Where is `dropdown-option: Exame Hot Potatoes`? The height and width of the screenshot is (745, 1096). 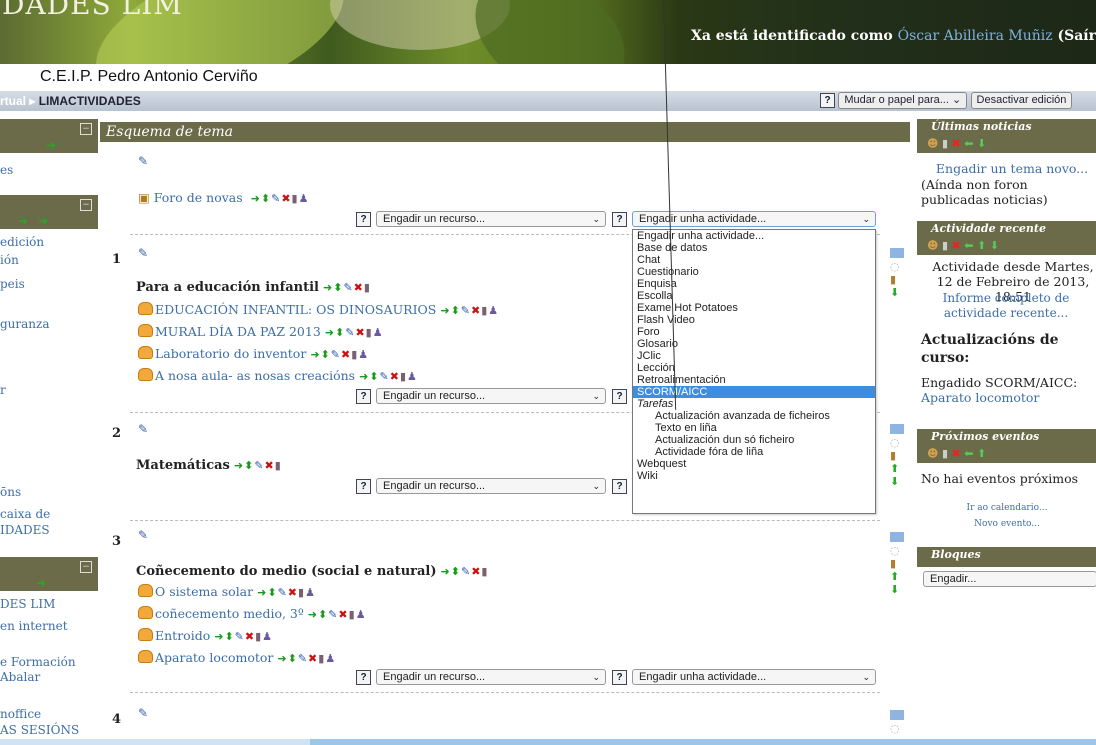 dropdown-option: Exame Hot Potatoes is located at coordinates (754, 308).